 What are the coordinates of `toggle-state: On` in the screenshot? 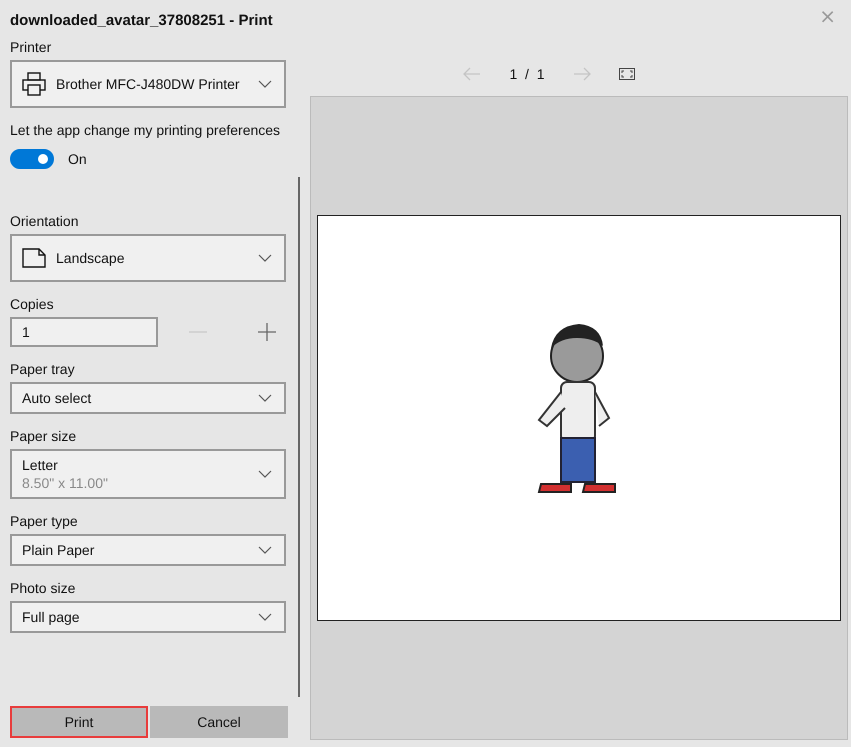 It's located at (77, 159).